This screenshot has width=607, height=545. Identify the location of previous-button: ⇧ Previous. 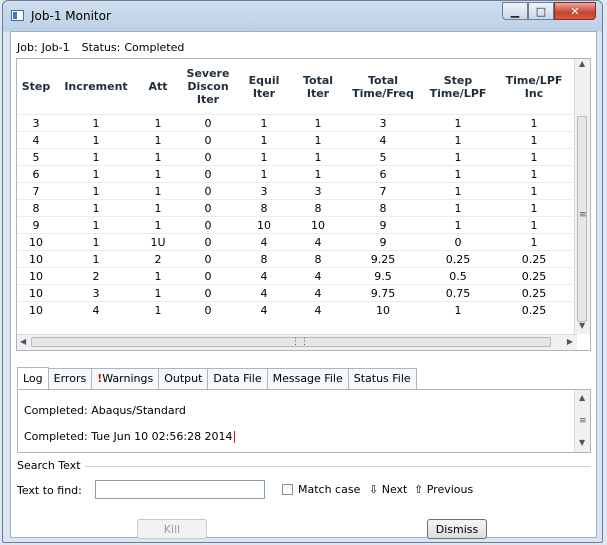
(443, 489).